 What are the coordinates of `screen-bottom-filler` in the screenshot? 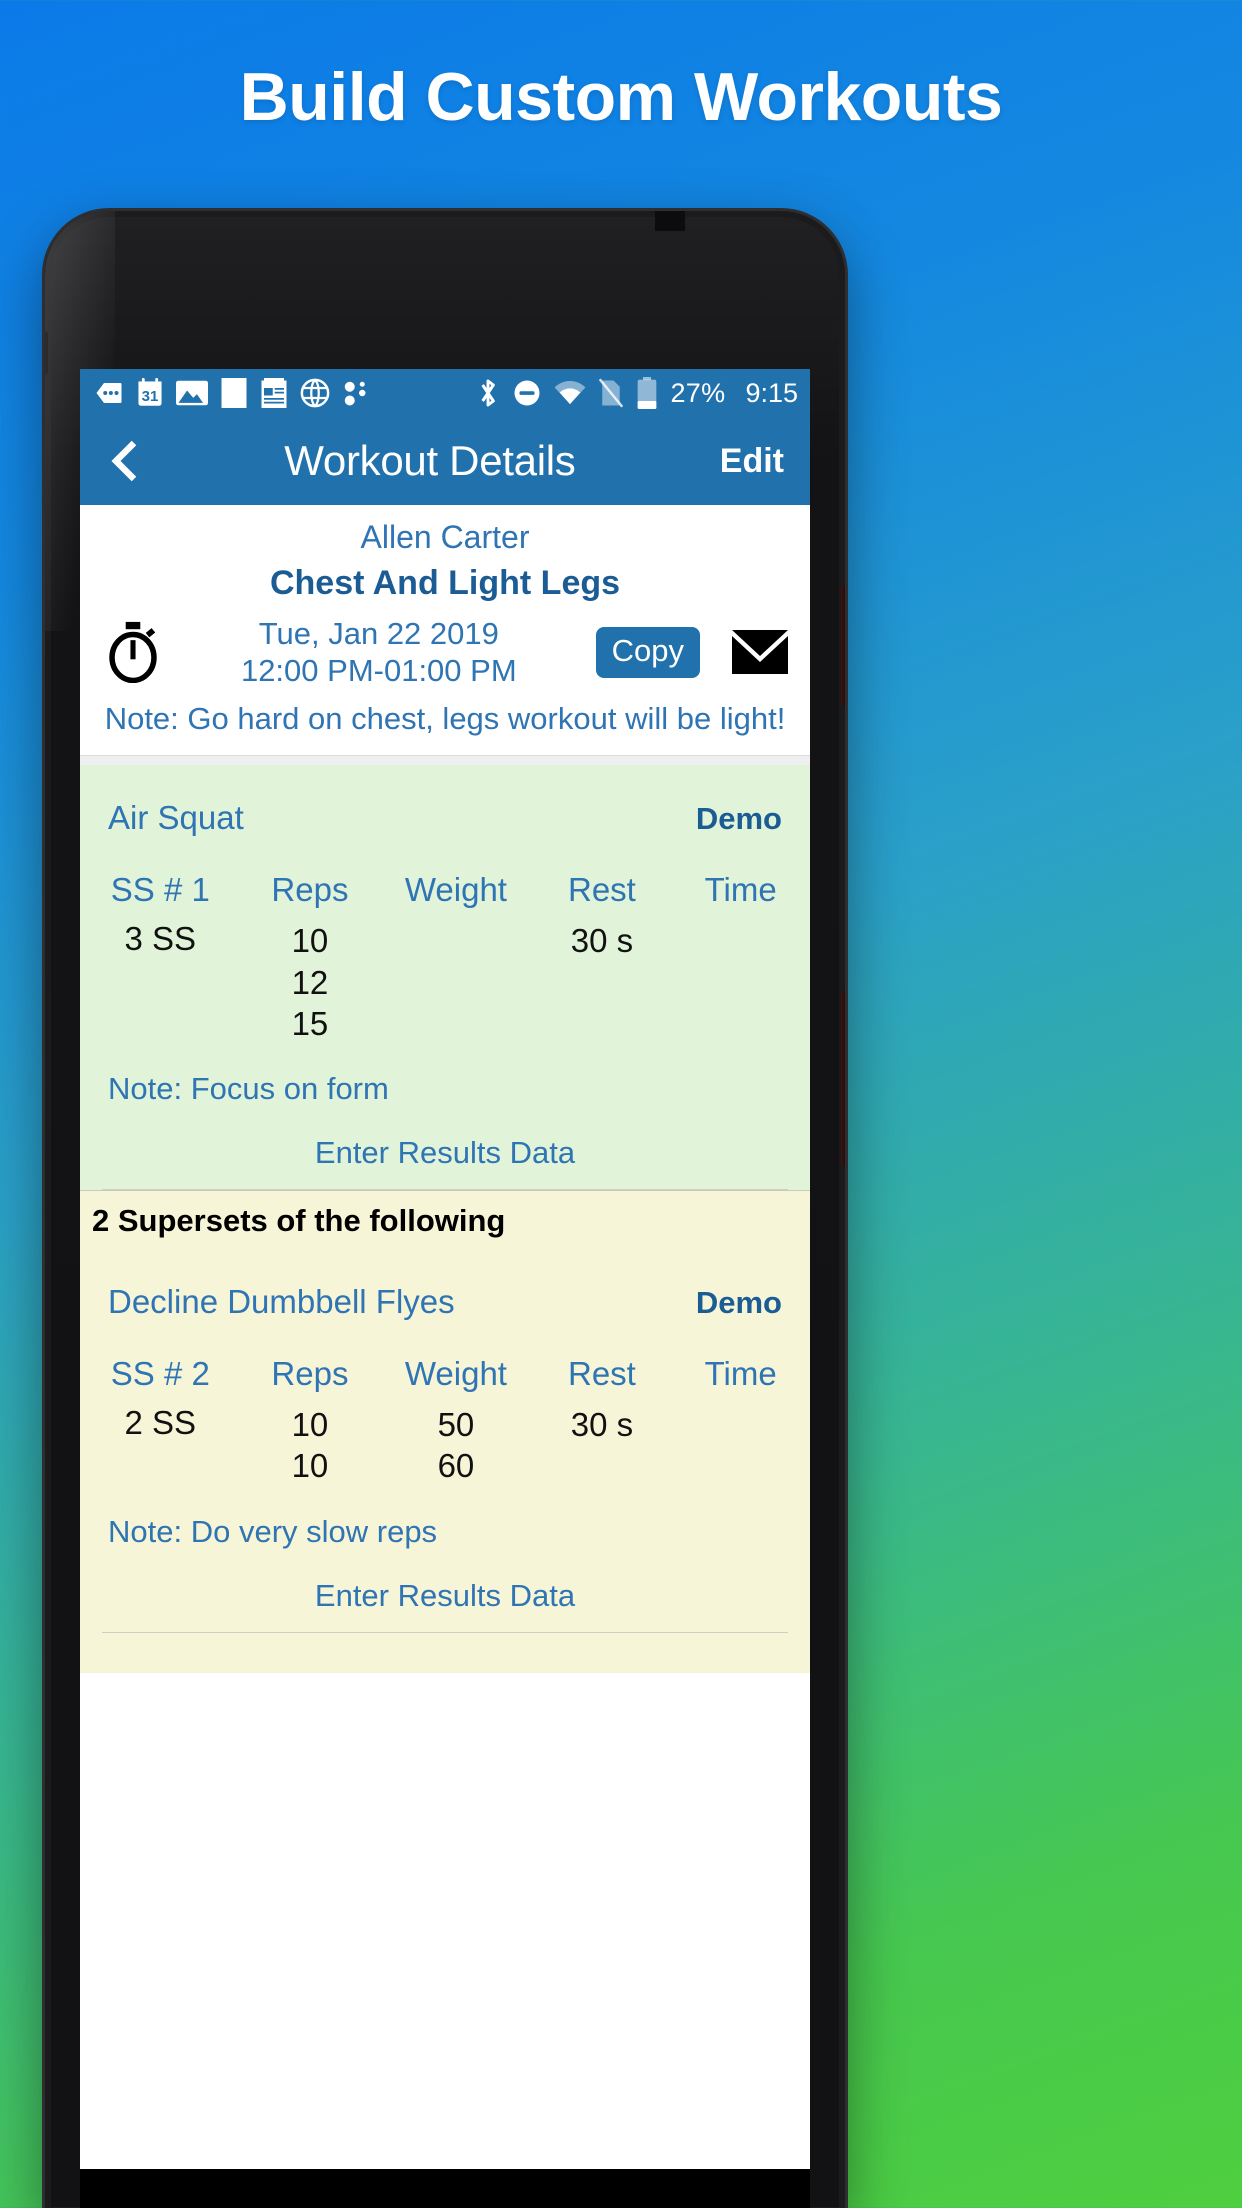 It's located at (445, 2188).